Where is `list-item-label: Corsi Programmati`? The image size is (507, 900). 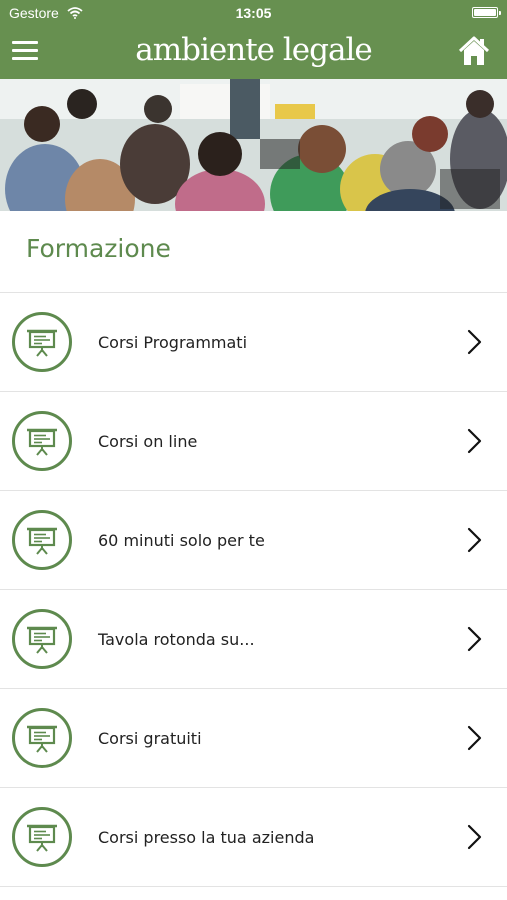
list-item-label: Corsi Programmati is located at coordinates (173, 342).